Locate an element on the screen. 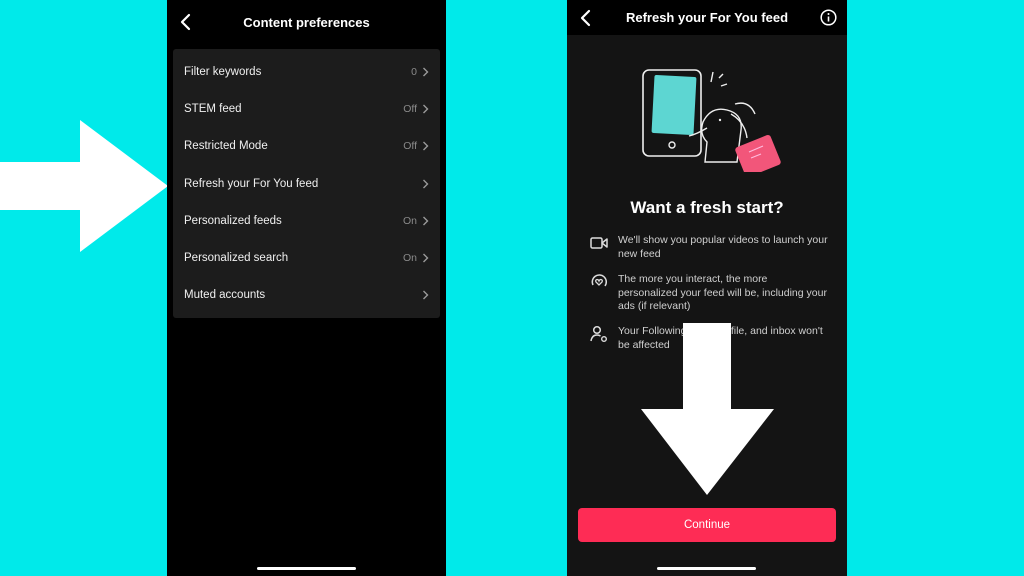 The image size is (1024, 576). settings-item-muted-accounts: Muted accounts is located at coordinates (306, 294).